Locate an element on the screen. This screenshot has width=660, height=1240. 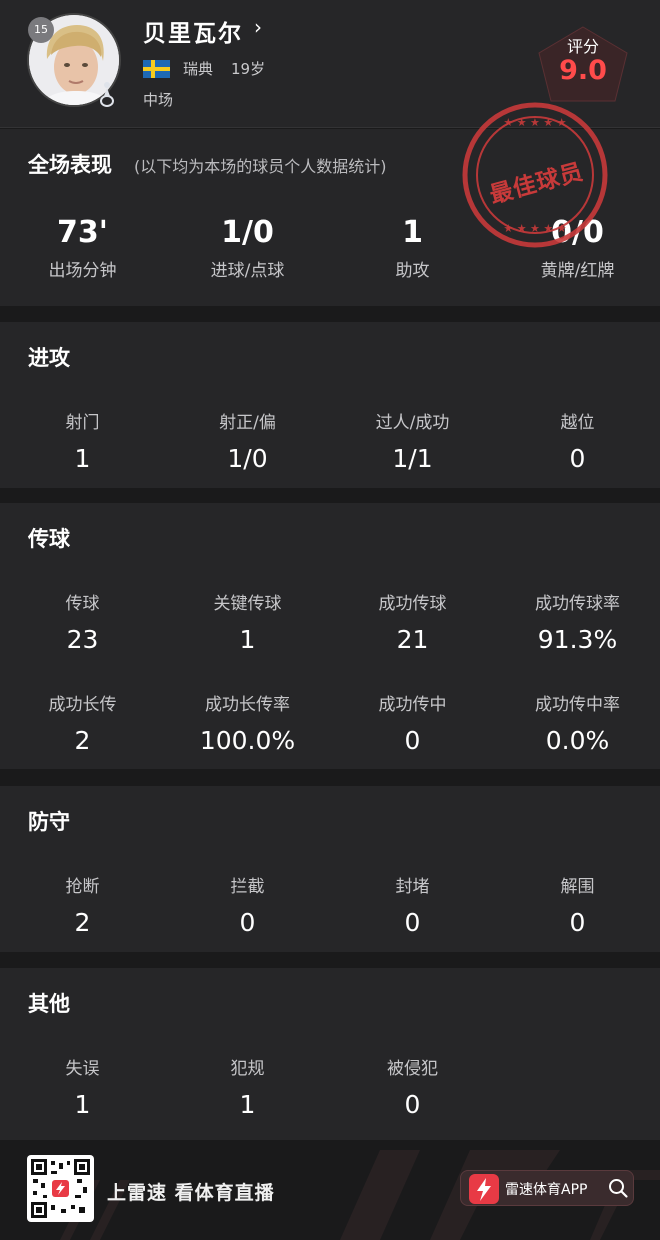
stat-dribbles: 过人/成功 1/1 is located at coordinates (412, 440).